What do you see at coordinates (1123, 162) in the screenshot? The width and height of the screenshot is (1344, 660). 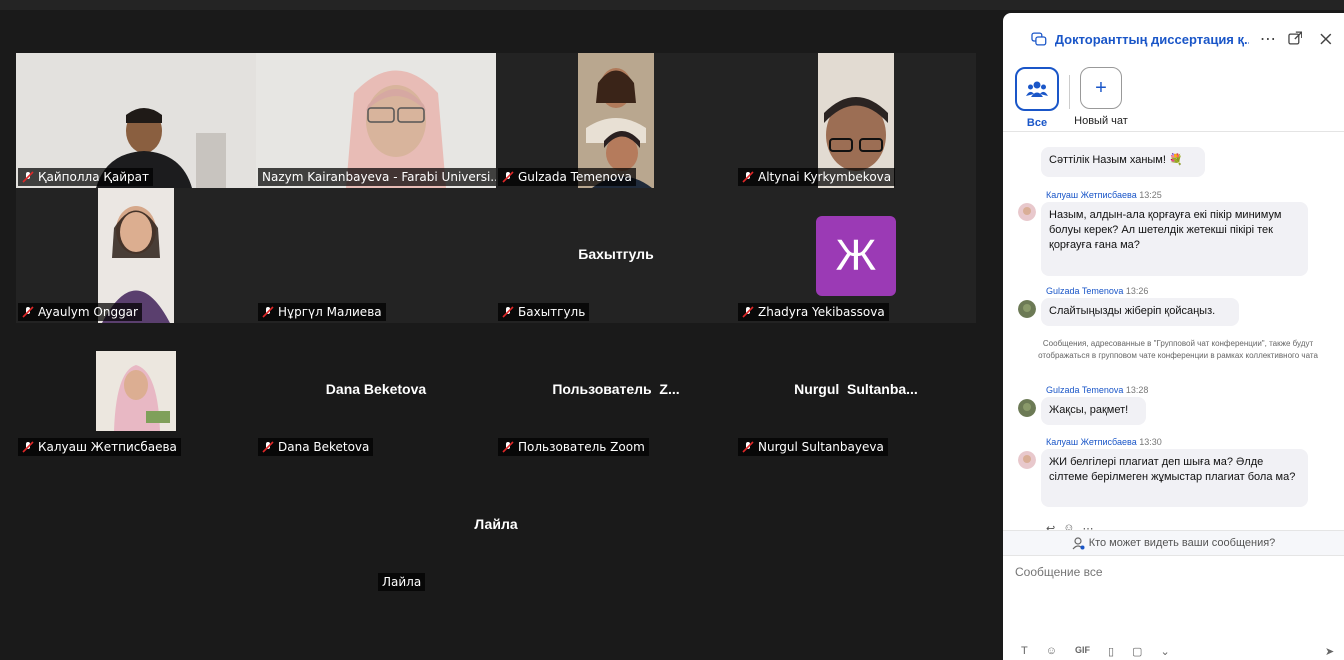 I see `chat-message-bubble: Сәттілік Назым ханым! 💐` at bounding box center [1123, 162].